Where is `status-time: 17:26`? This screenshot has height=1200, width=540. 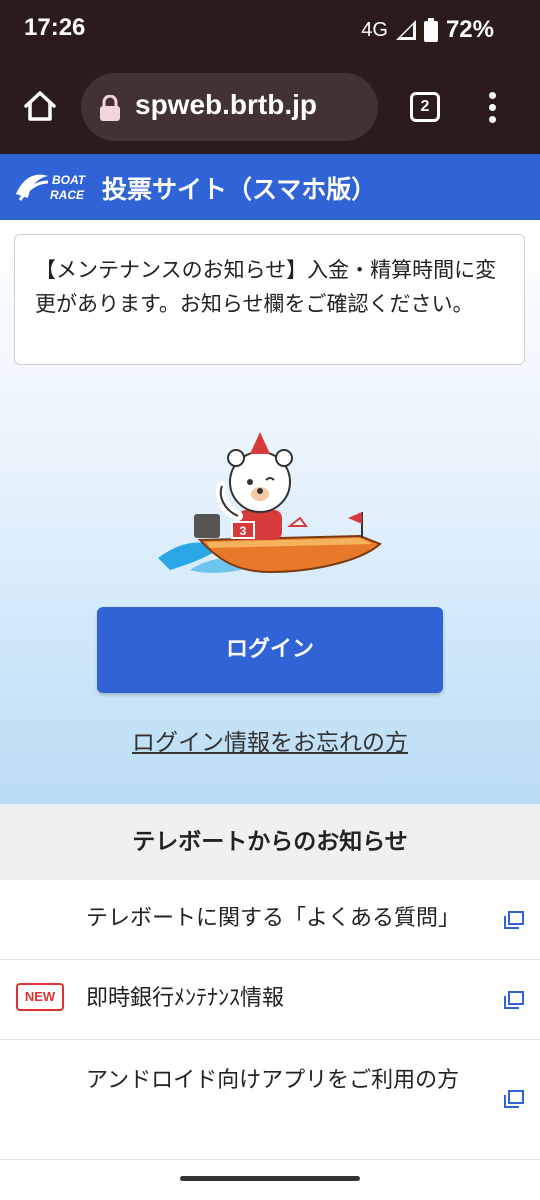
status-time: 17:26 is located at coordinates (55, 27).